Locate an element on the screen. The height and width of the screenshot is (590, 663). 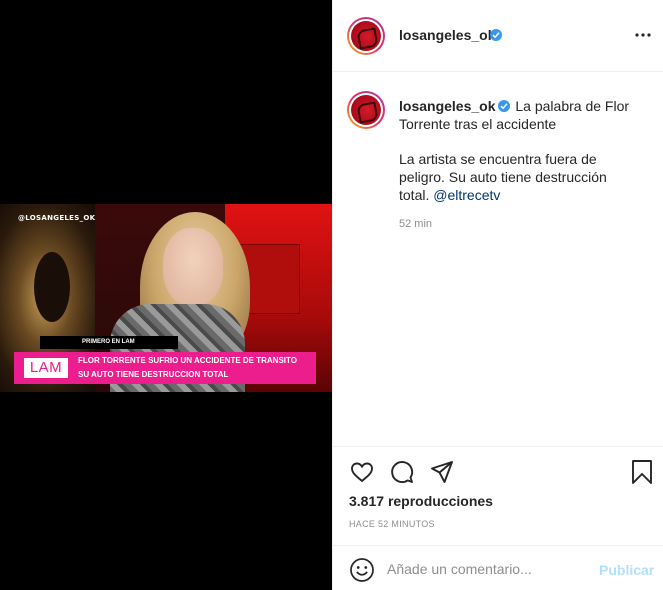
post-header: losangeles_ok is located at coordinates (498, 36).